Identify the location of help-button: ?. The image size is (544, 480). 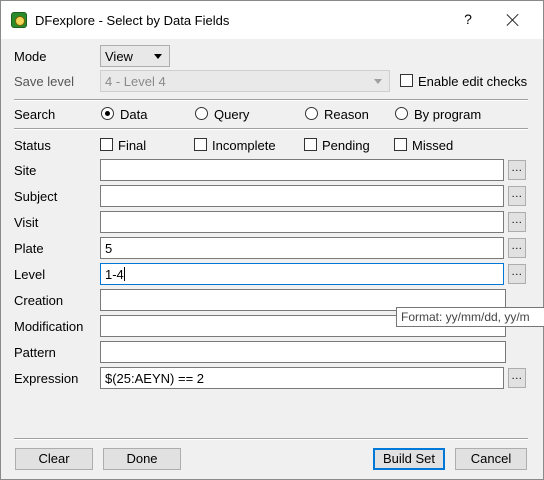
(468, 19).